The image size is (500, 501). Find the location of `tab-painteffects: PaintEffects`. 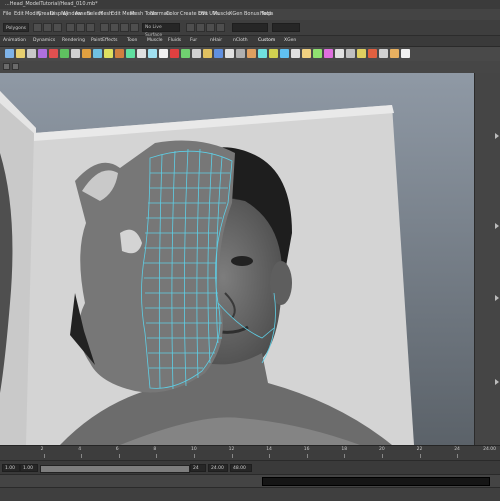

tab-painteffects: PaintEffects is located at coordinates (104, 41).